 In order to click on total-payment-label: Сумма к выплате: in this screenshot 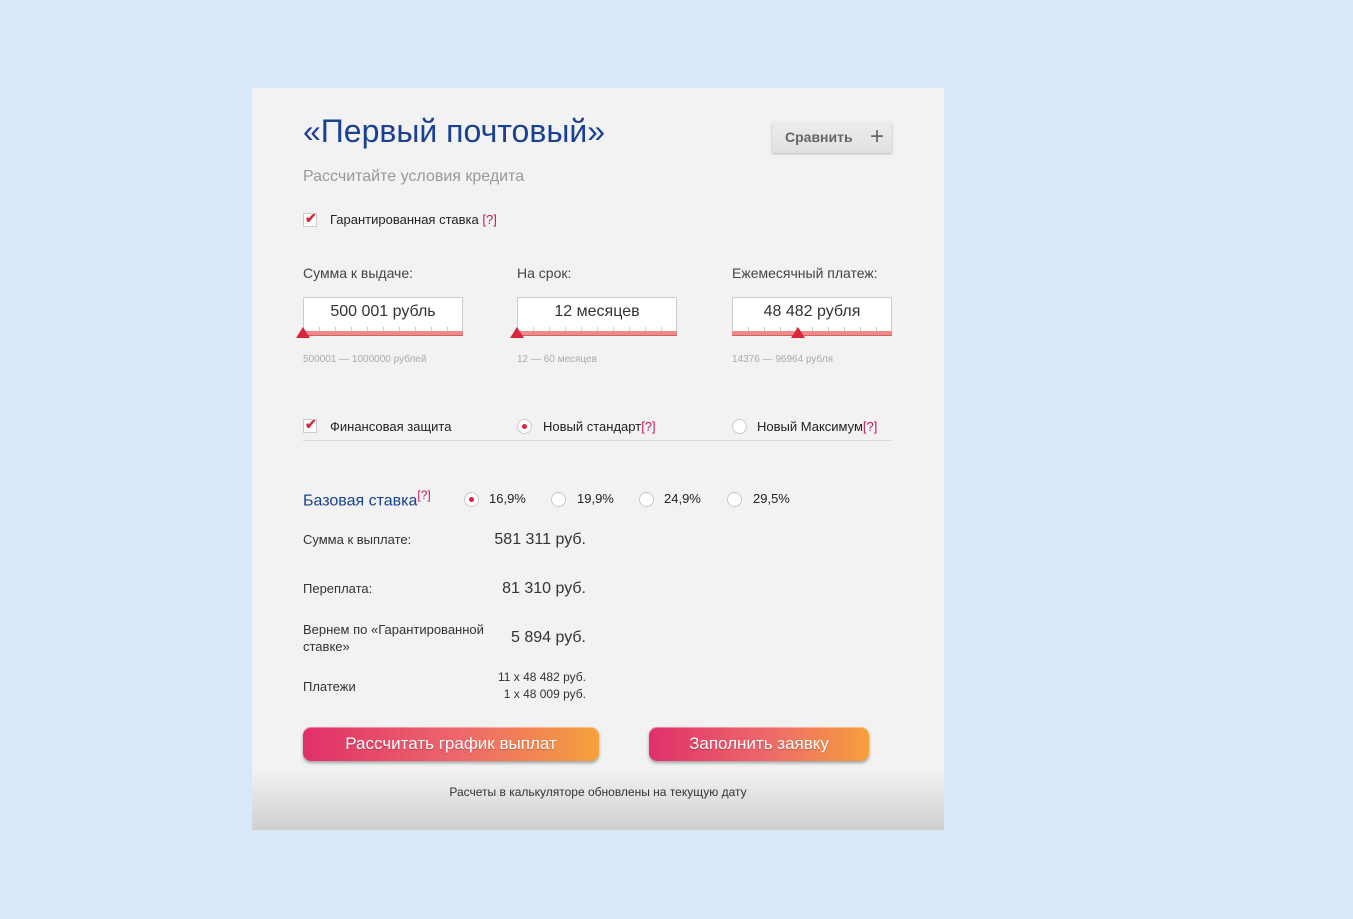, I will do `click(357, 539)`.